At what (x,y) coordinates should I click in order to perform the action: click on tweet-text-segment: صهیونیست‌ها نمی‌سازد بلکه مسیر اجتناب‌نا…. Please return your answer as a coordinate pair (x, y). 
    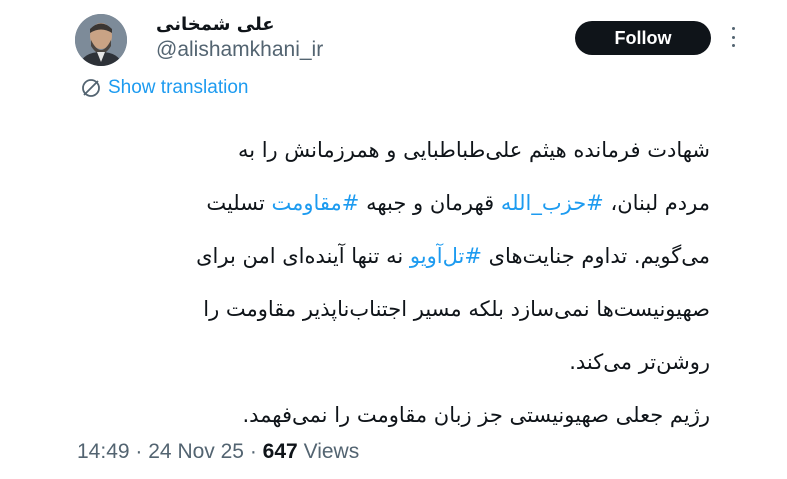
    Looking at the image, I should click on (456, 309).